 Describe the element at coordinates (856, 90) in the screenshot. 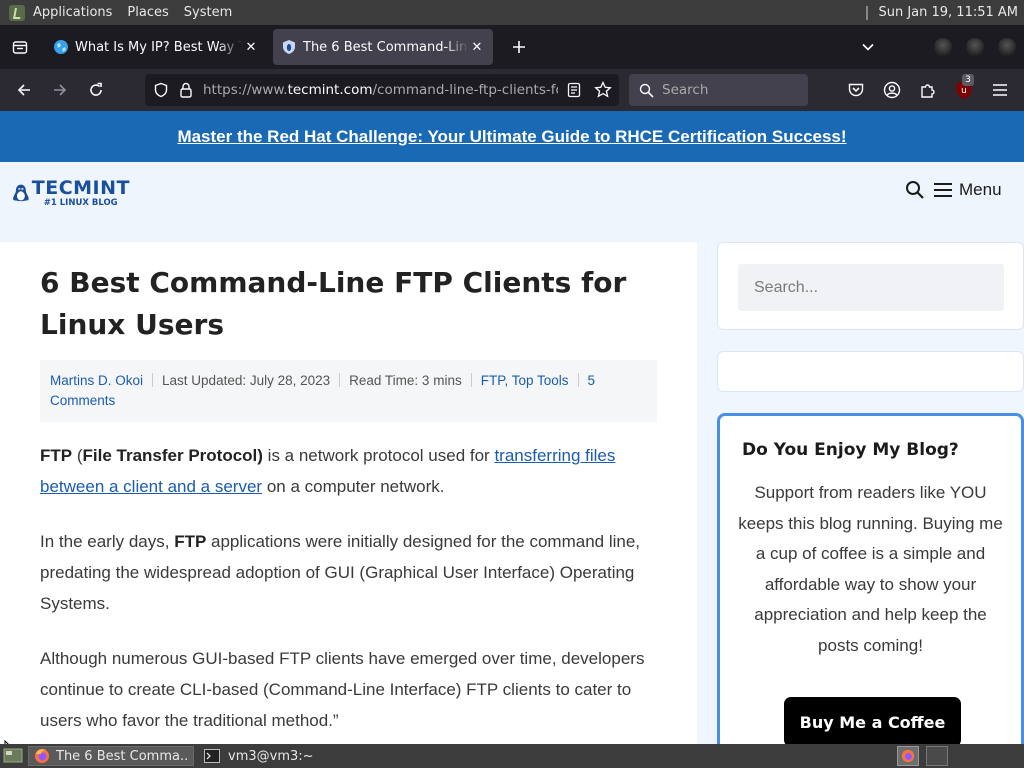

I see `pocket-button` at that location.